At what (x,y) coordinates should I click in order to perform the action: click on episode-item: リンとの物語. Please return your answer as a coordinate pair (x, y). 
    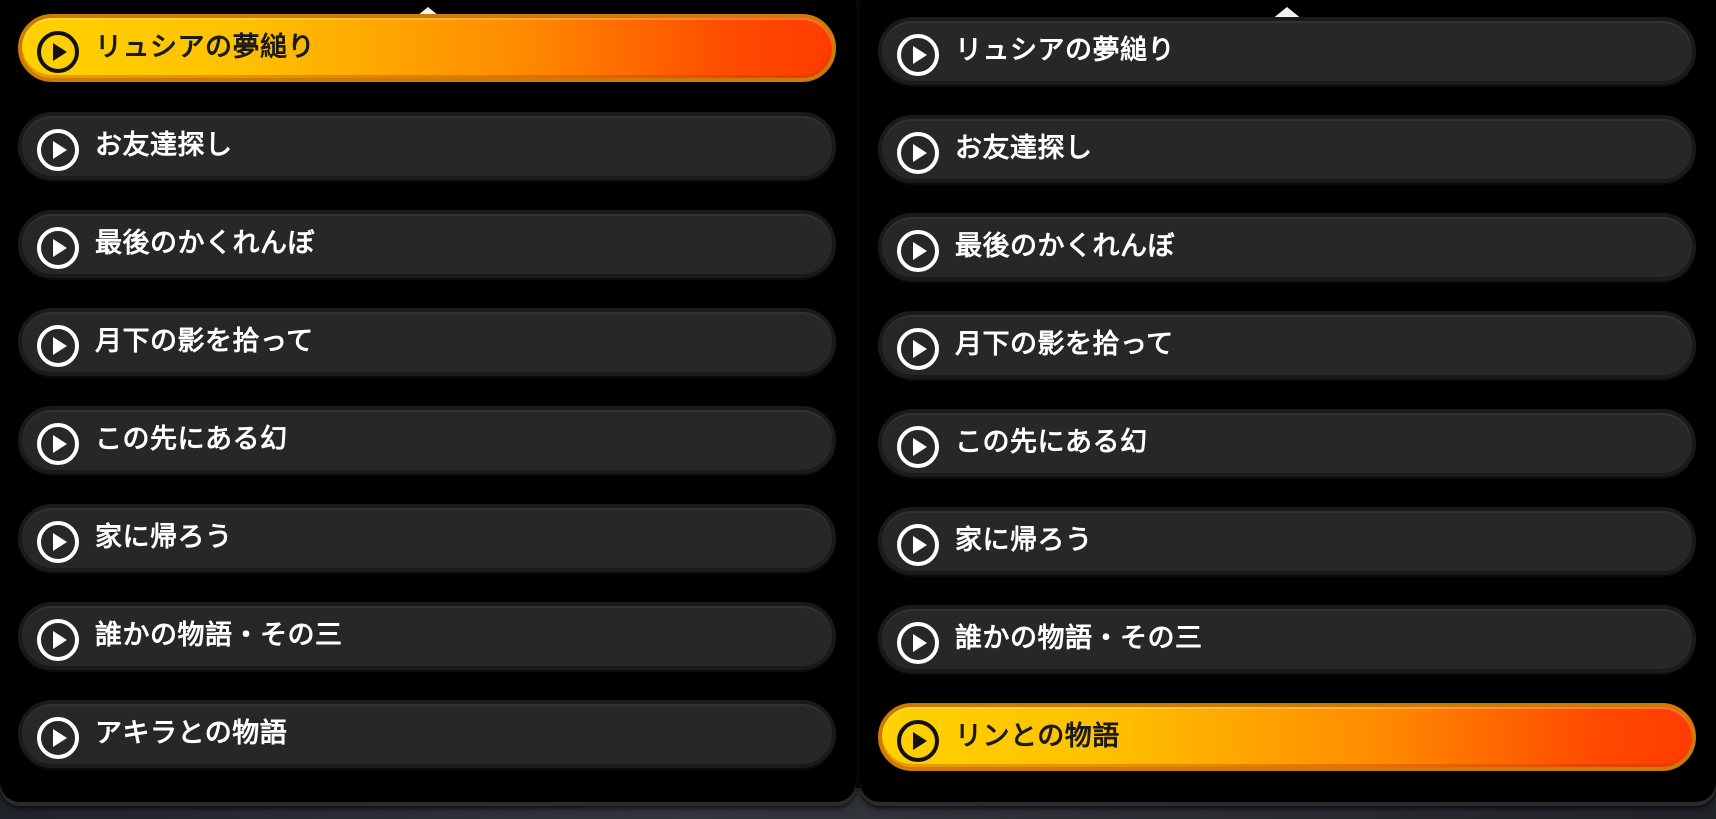
    Looking at the image, I should click on (1287, 737).